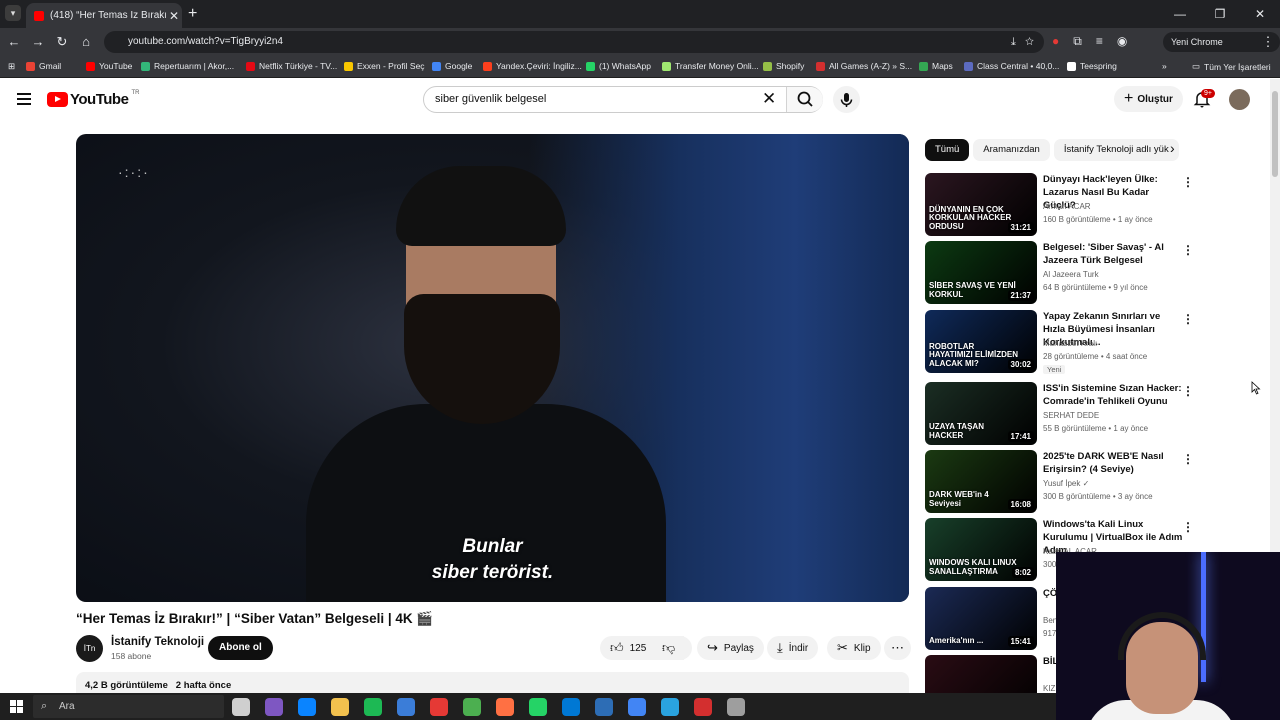 Image resolution: width=1280 pixels, height=720 pixels. What do you see at coordinates (804, 99) in the screenshot?
I see `search-button` at bounding box center [804, 99].